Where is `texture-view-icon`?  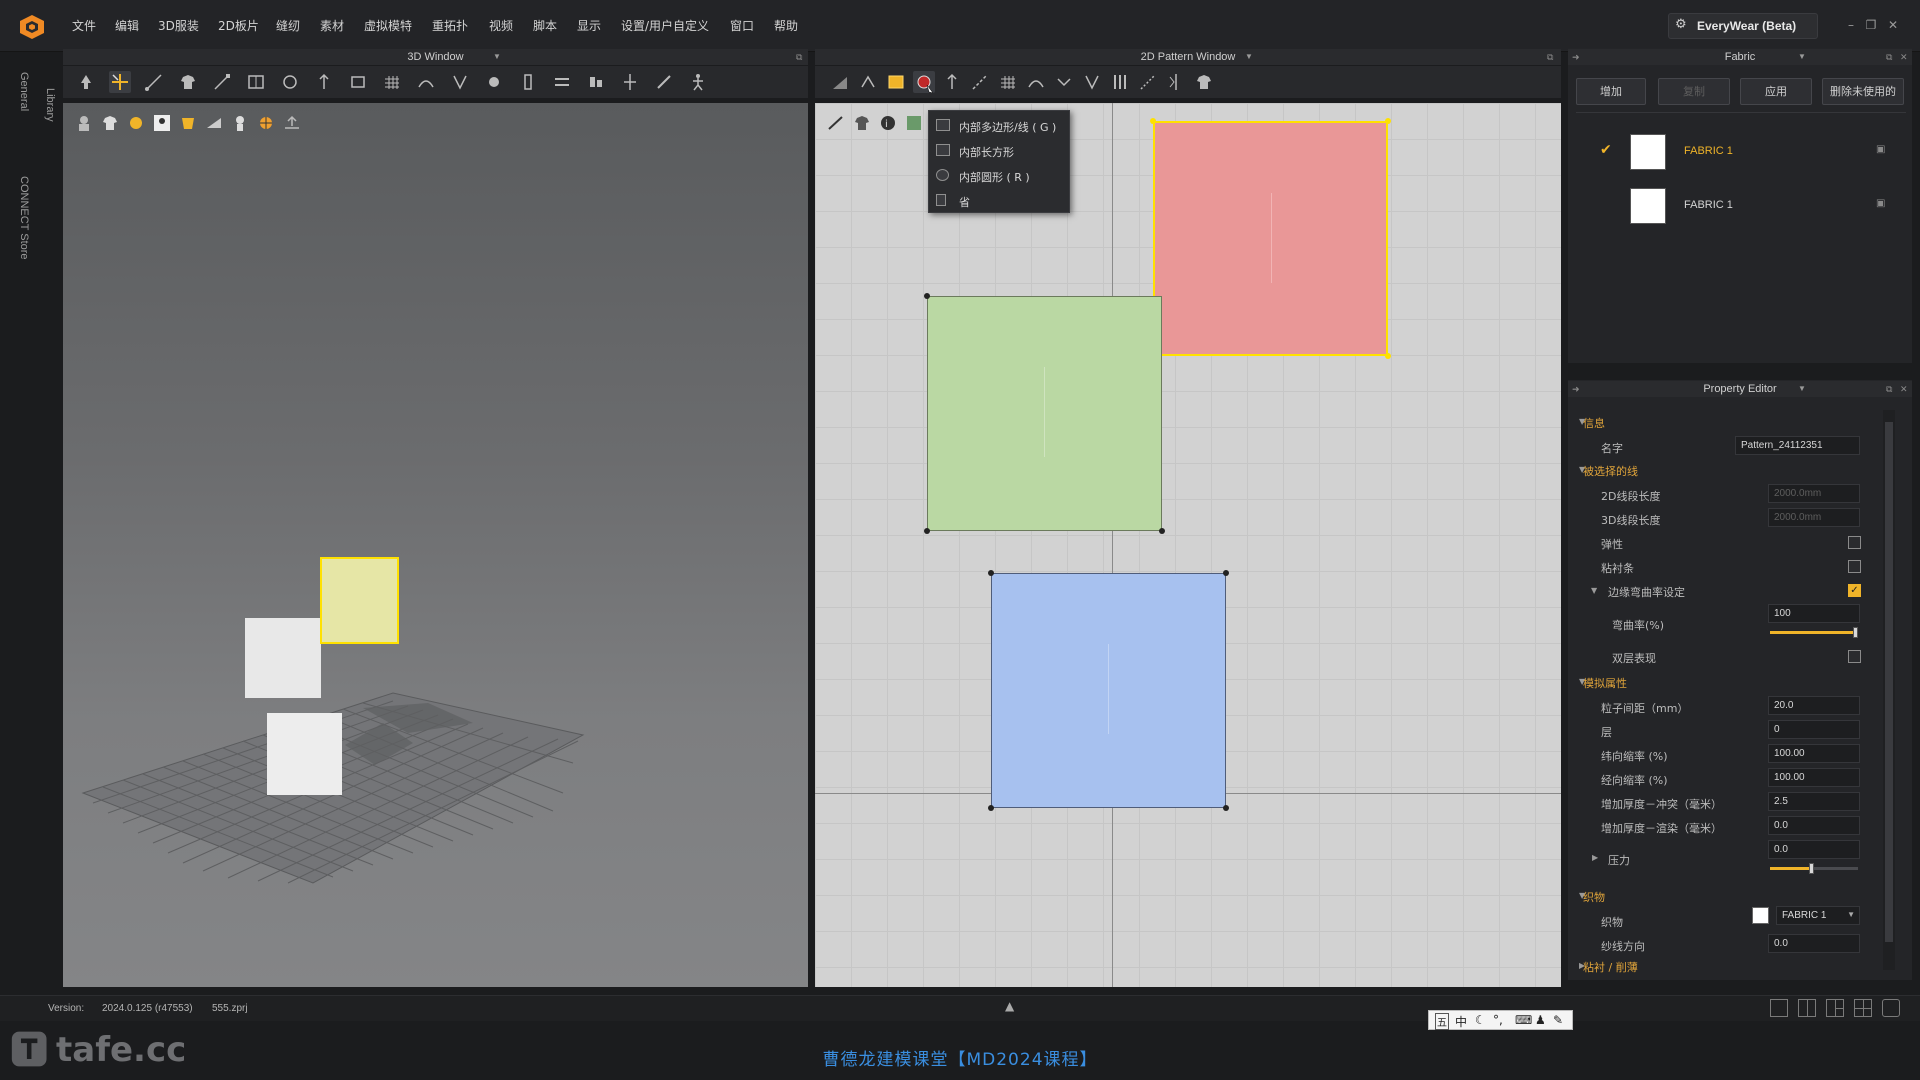
texture-view-icon is located at coordinates (914, 123).